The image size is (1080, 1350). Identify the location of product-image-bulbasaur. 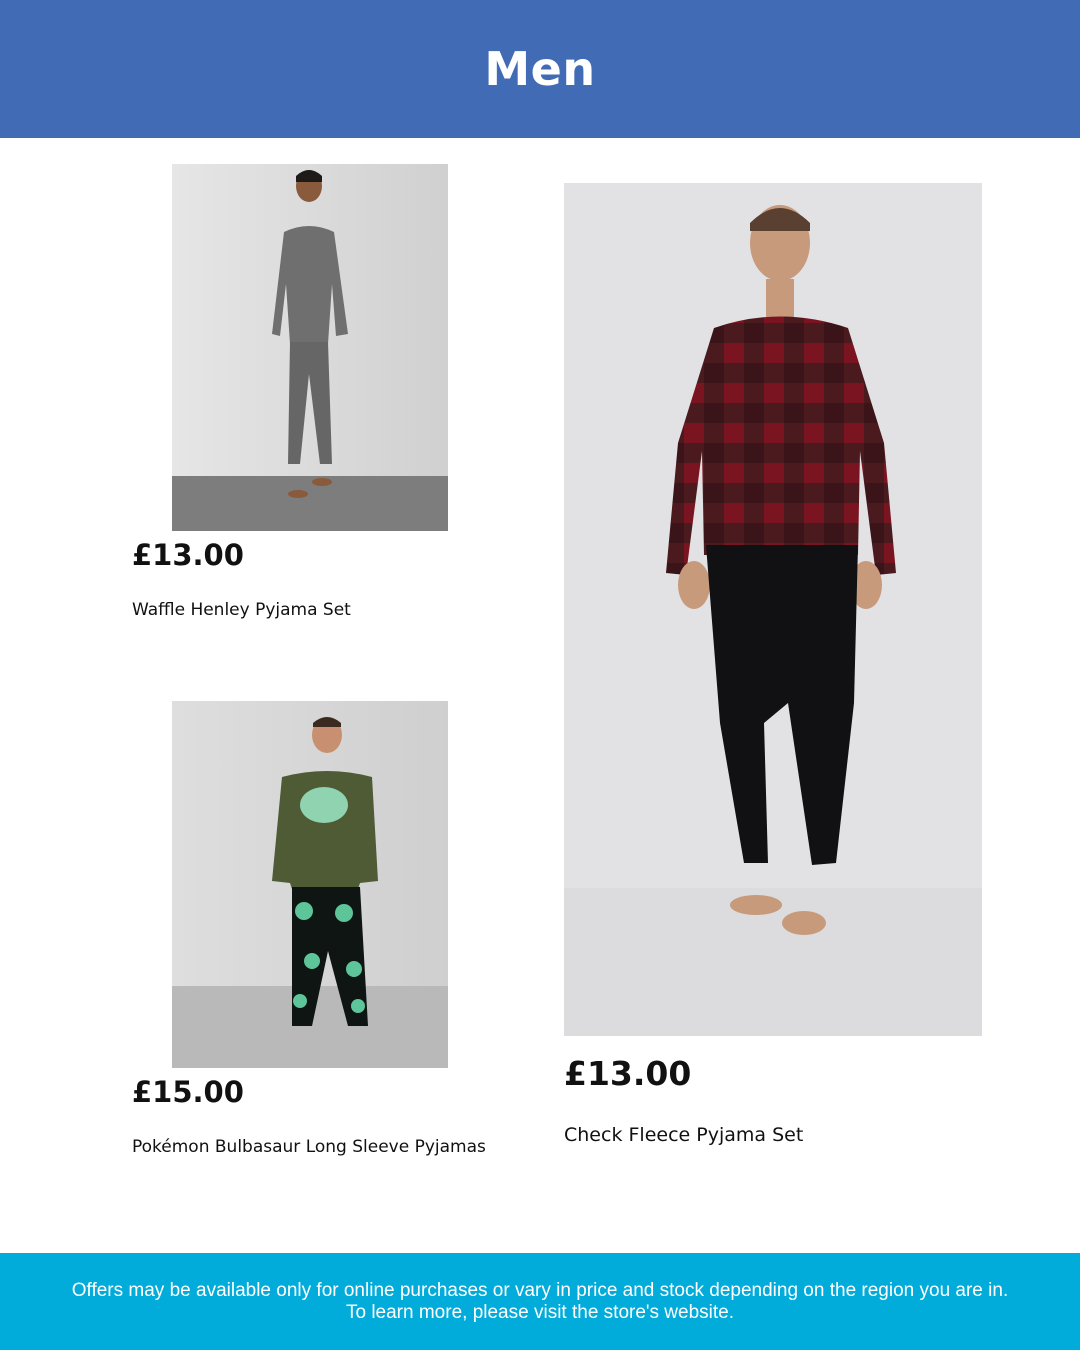
(310, 884).